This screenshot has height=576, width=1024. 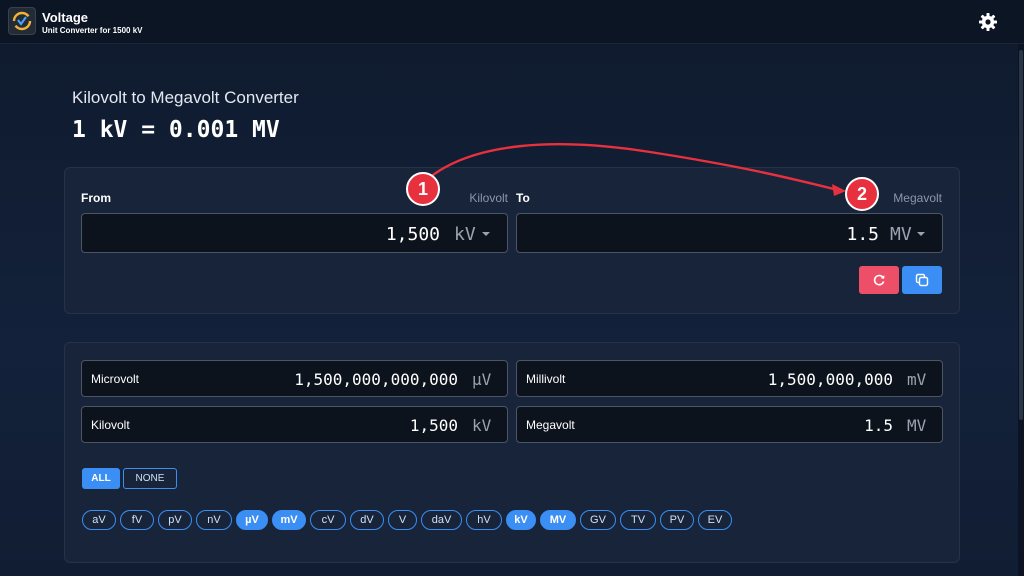 I want to click on unit-chip-v: V, so click(x=402, y=520).